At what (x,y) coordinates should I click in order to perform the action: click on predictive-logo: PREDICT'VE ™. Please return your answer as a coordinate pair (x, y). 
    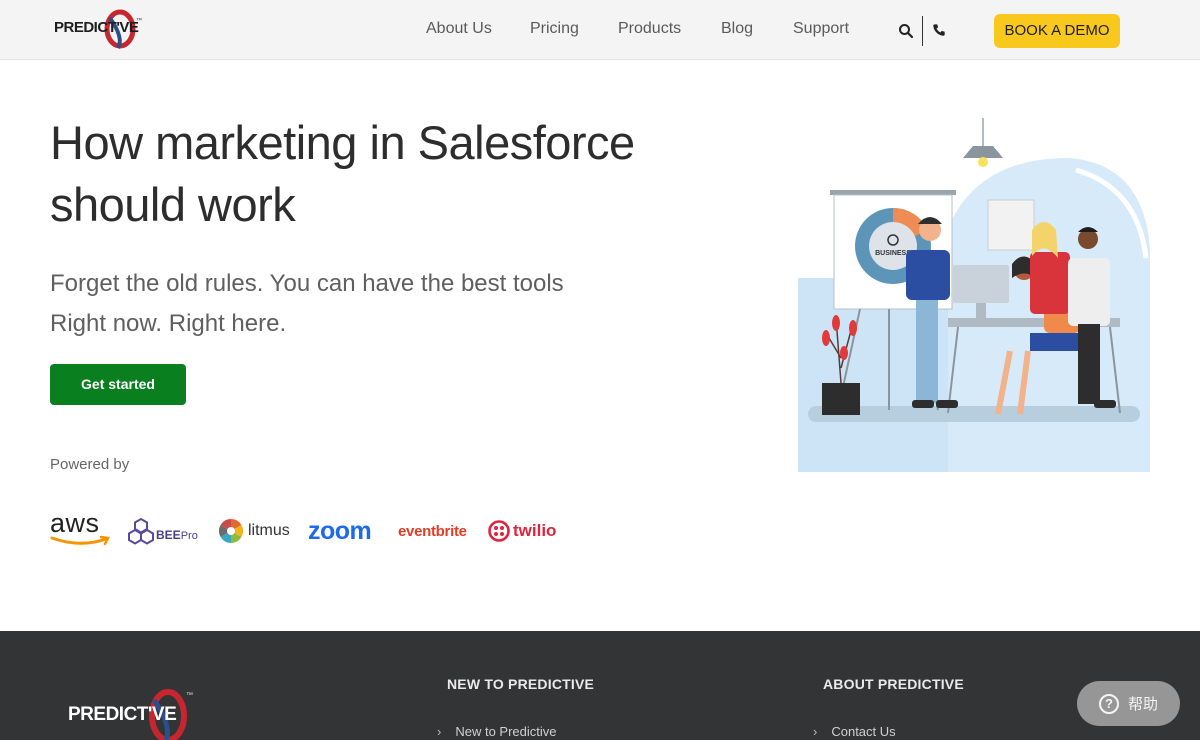
    Looking at the image, I should click on (99, 31).